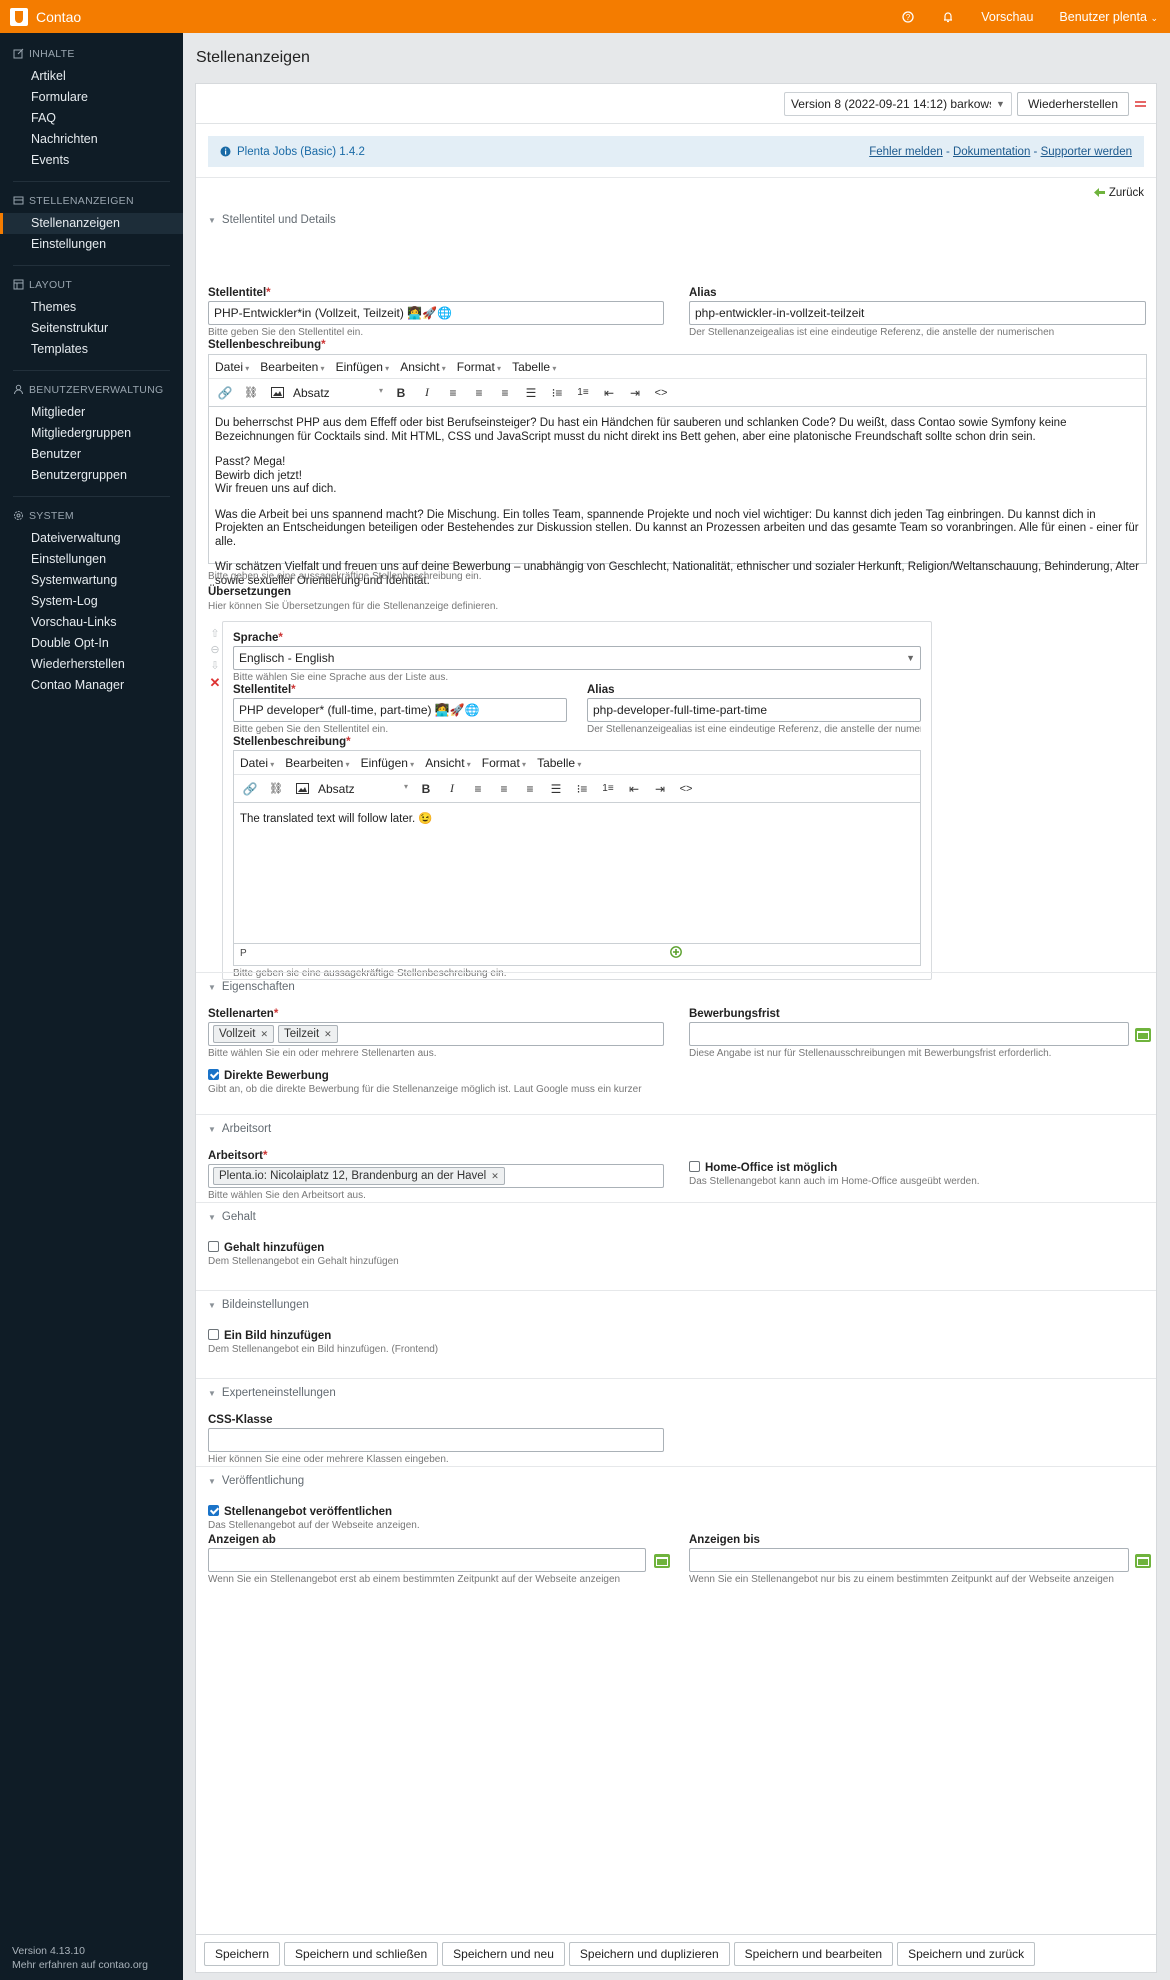  I want to click on sidebar-item-vorschau-links: Vorschau-Links, so click(91, 622).